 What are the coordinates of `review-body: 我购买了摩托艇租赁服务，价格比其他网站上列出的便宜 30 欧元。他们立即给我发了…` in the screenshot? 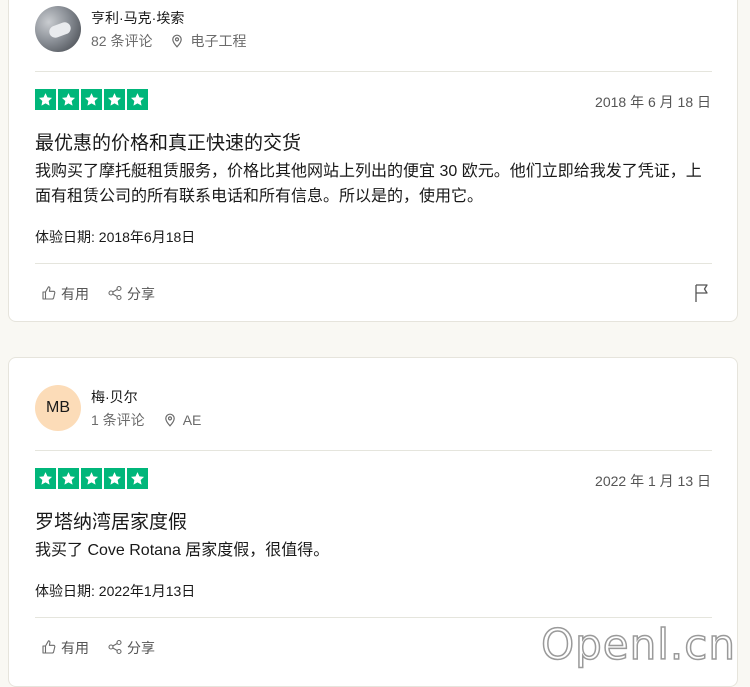 It's located at (368, 184).